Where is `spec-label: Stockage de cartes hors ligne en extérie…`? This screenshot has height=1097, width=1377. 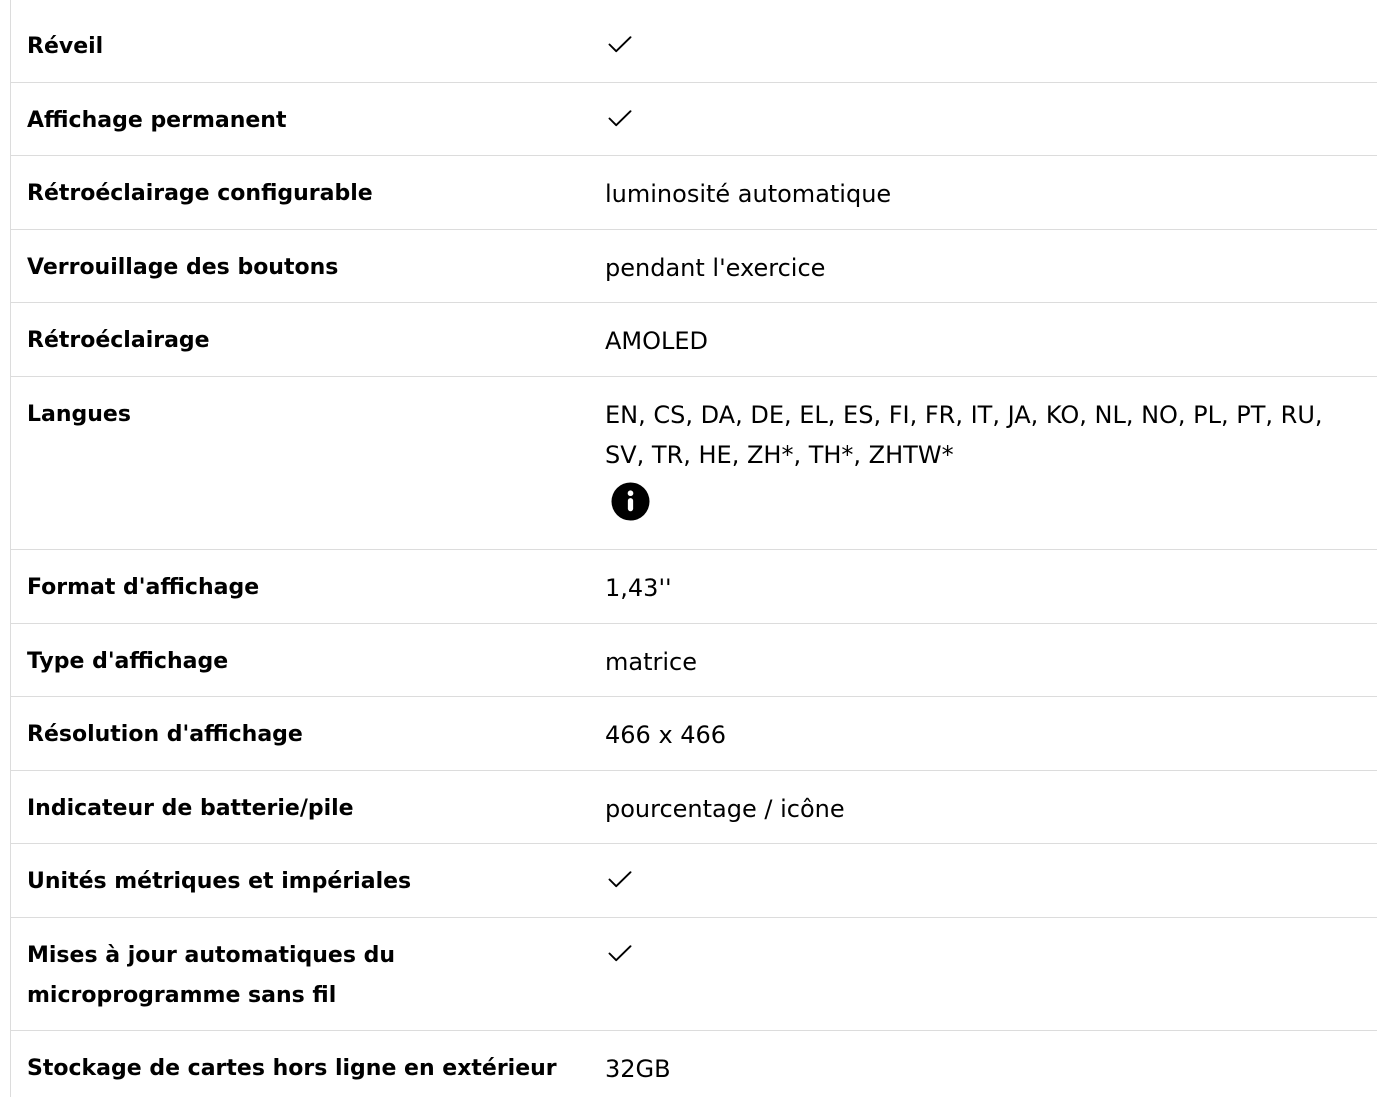 spec-label: Stockage de cartes hors ligne en extérie… is located at coordinates (292, 1068).